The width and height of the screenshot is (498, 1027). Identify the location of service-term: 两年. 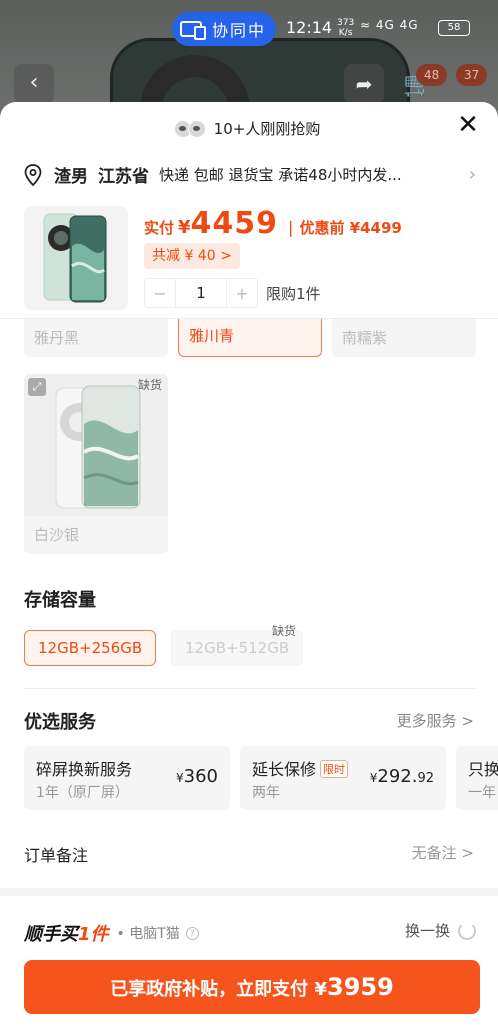
(266, 793).